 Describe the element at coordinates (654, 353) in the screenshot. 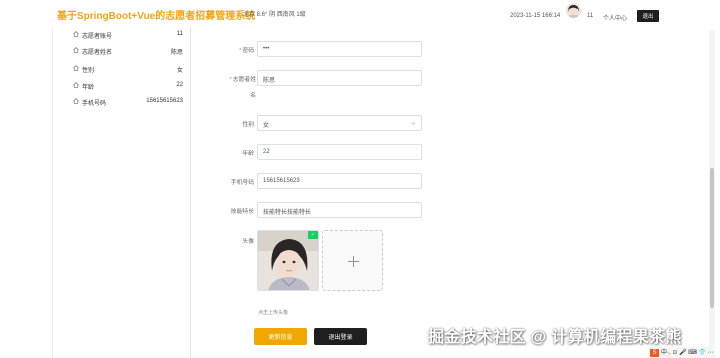

I see `input-method-icon: S` at that location.